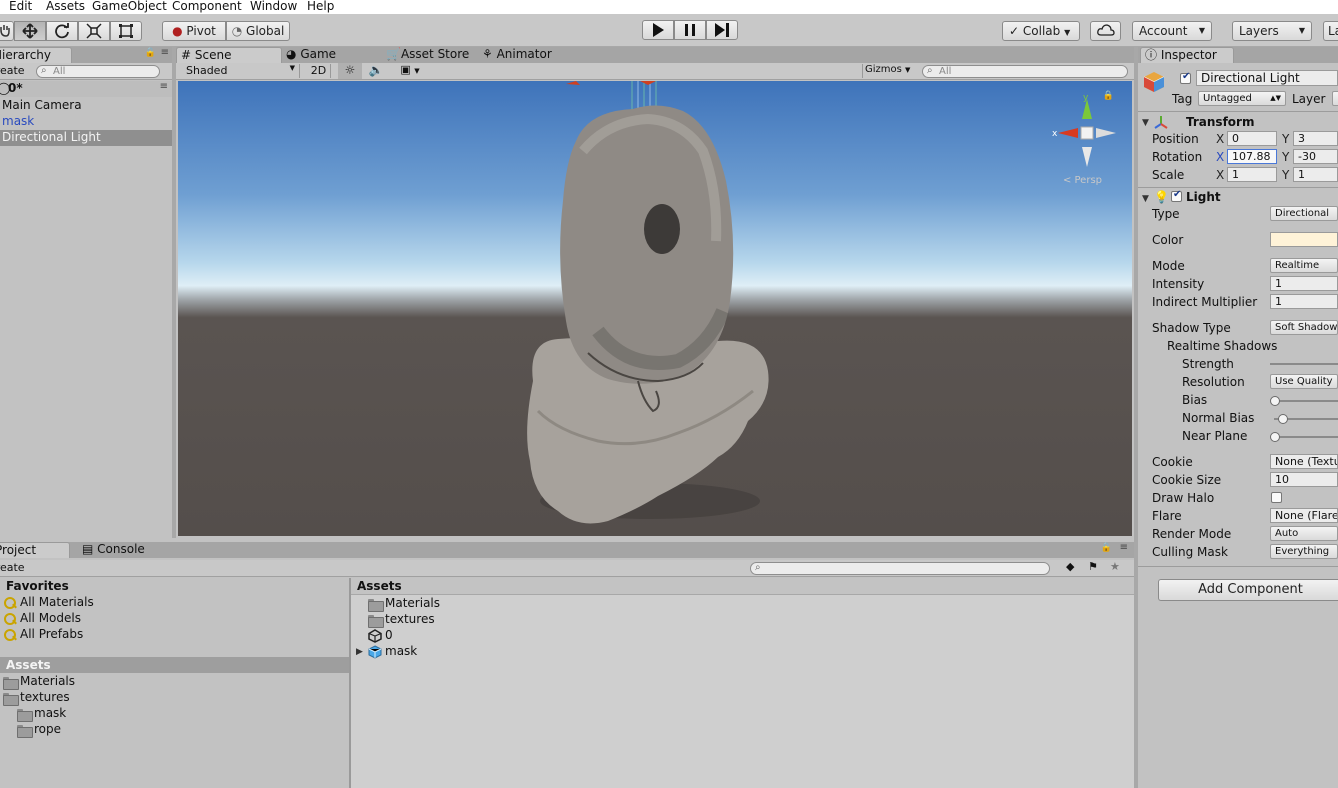 The width and height of the screenshot is (1338, 788). Describe the element at coordinates (20, 6) in the screenshot. I see `menu-edit: Edit` at that location.